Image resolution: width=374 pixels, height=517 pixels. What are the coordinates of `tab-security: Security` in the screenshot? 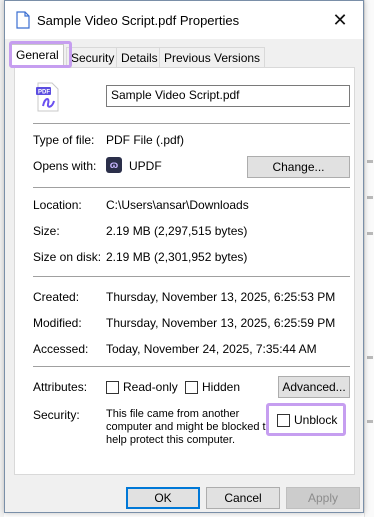 It's located at (93, 57).